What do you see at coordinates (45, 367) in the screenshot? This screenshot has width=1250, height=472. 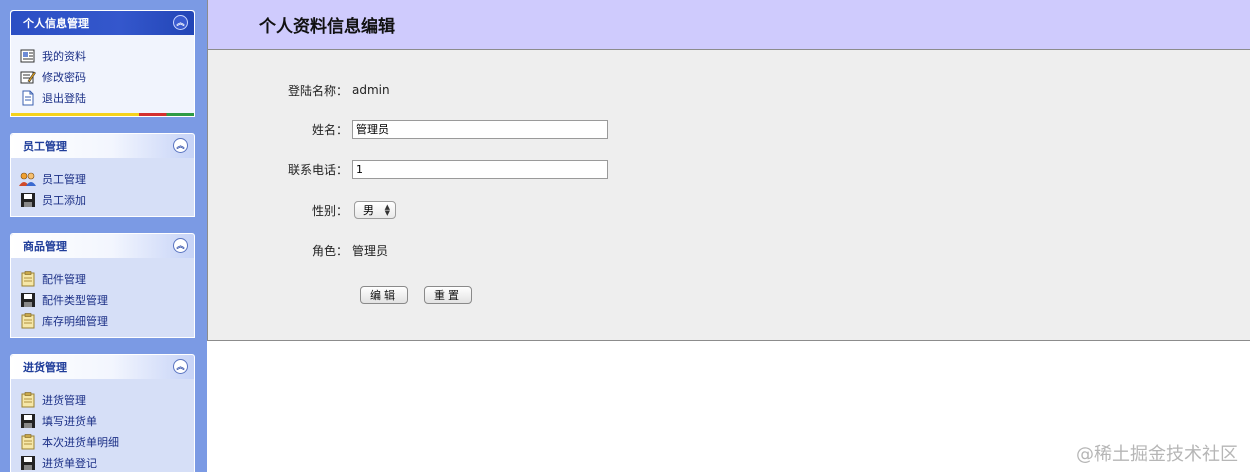 I see `panel-title: 进货管理` at bounding box center [45, 367].